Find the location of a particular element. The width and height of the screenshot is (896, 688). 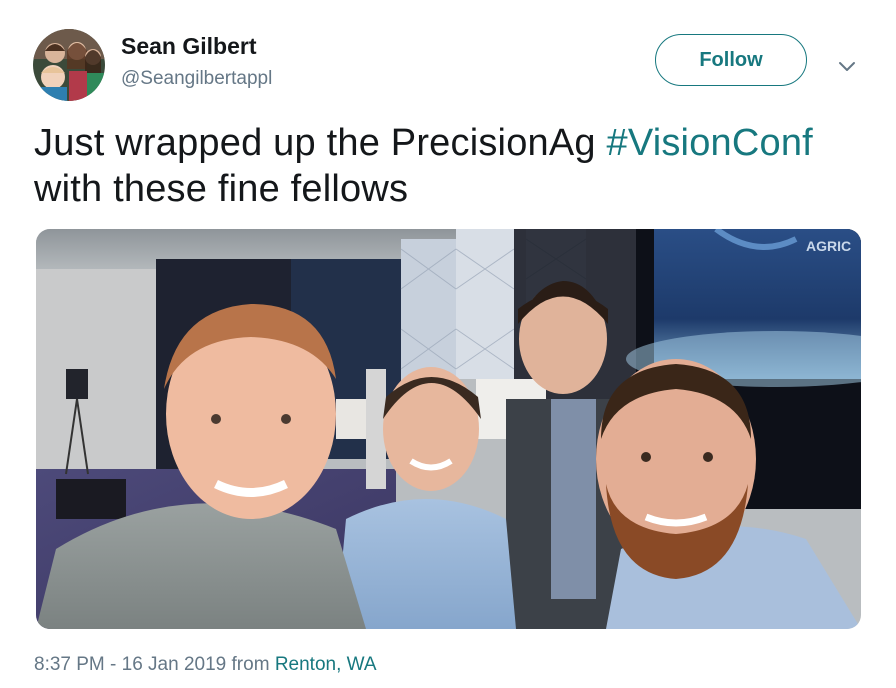

tweet-timestamp: 8:37 PM - 16 Jan 2019 is located at coordinates (130, 664).